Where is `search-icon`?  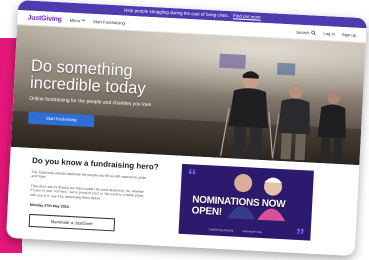 search-icon is located at coordinates (314, 32).